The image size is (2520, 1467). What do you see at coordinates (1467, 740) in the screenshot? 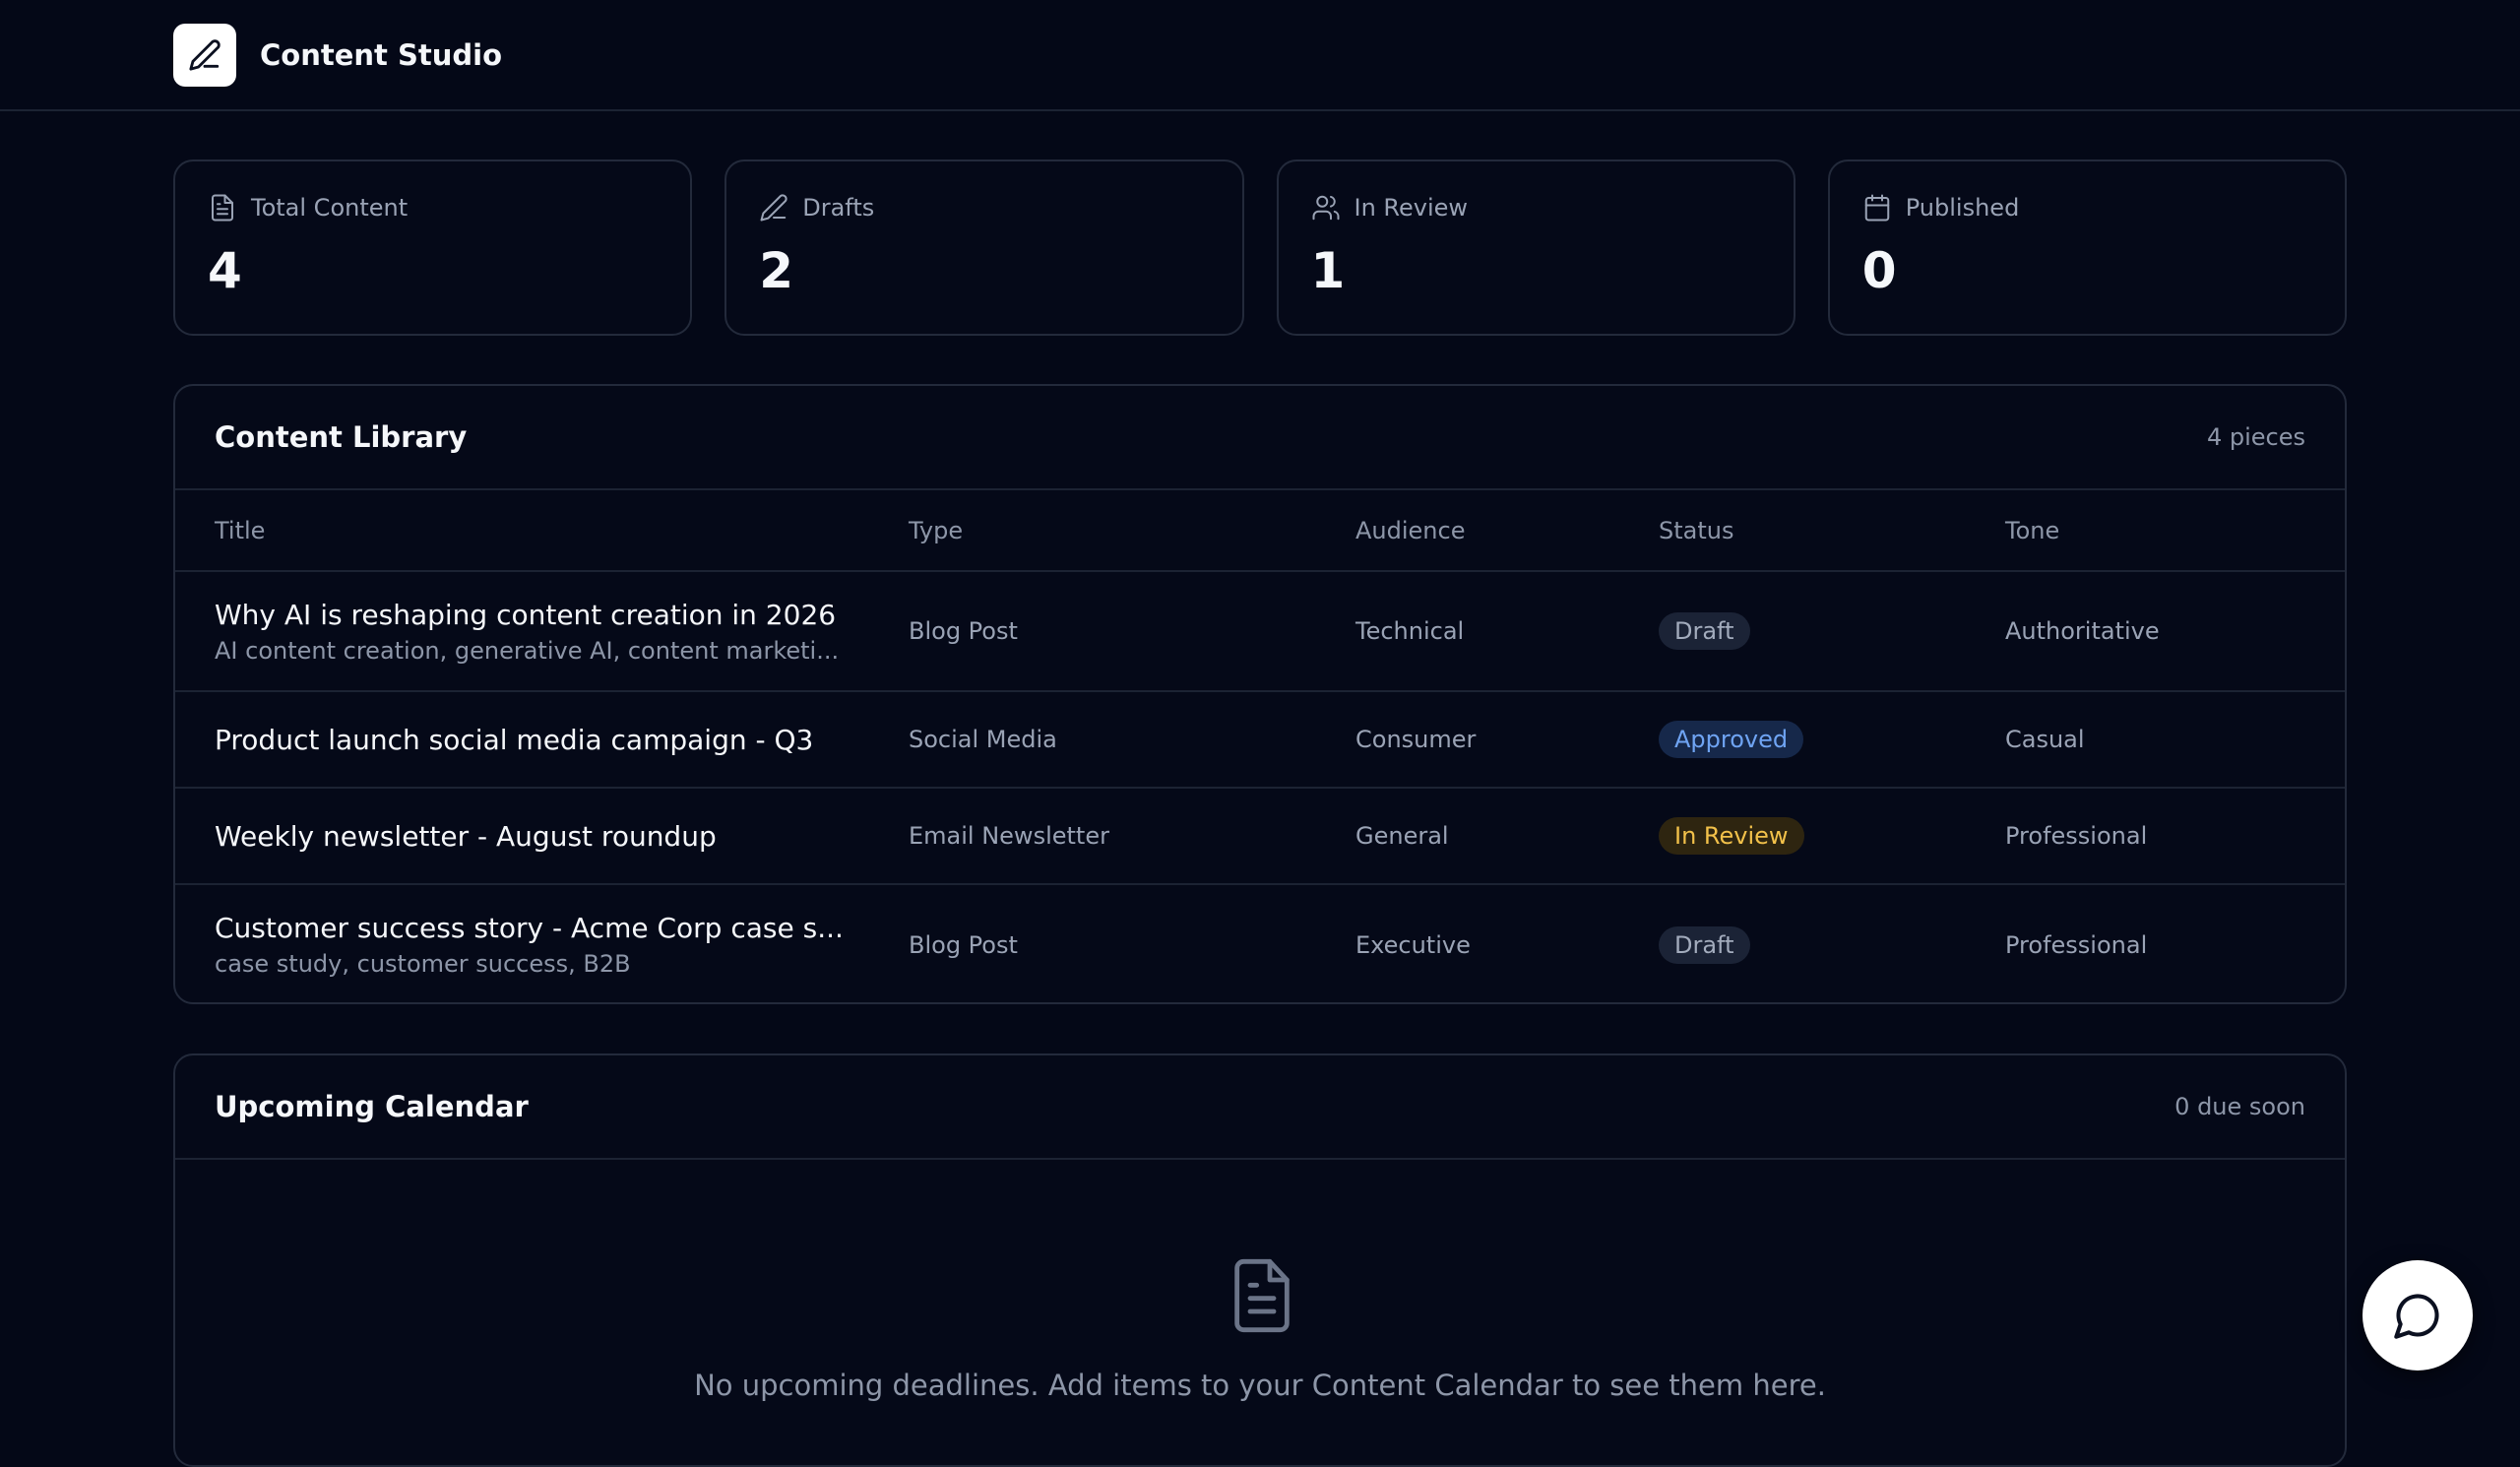
I see `content-audience: Consumer` at bounding box center [1467, 740].